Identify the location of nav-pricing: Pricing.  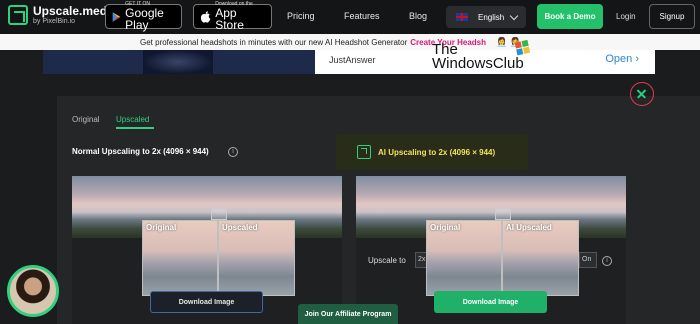
(301, 16).